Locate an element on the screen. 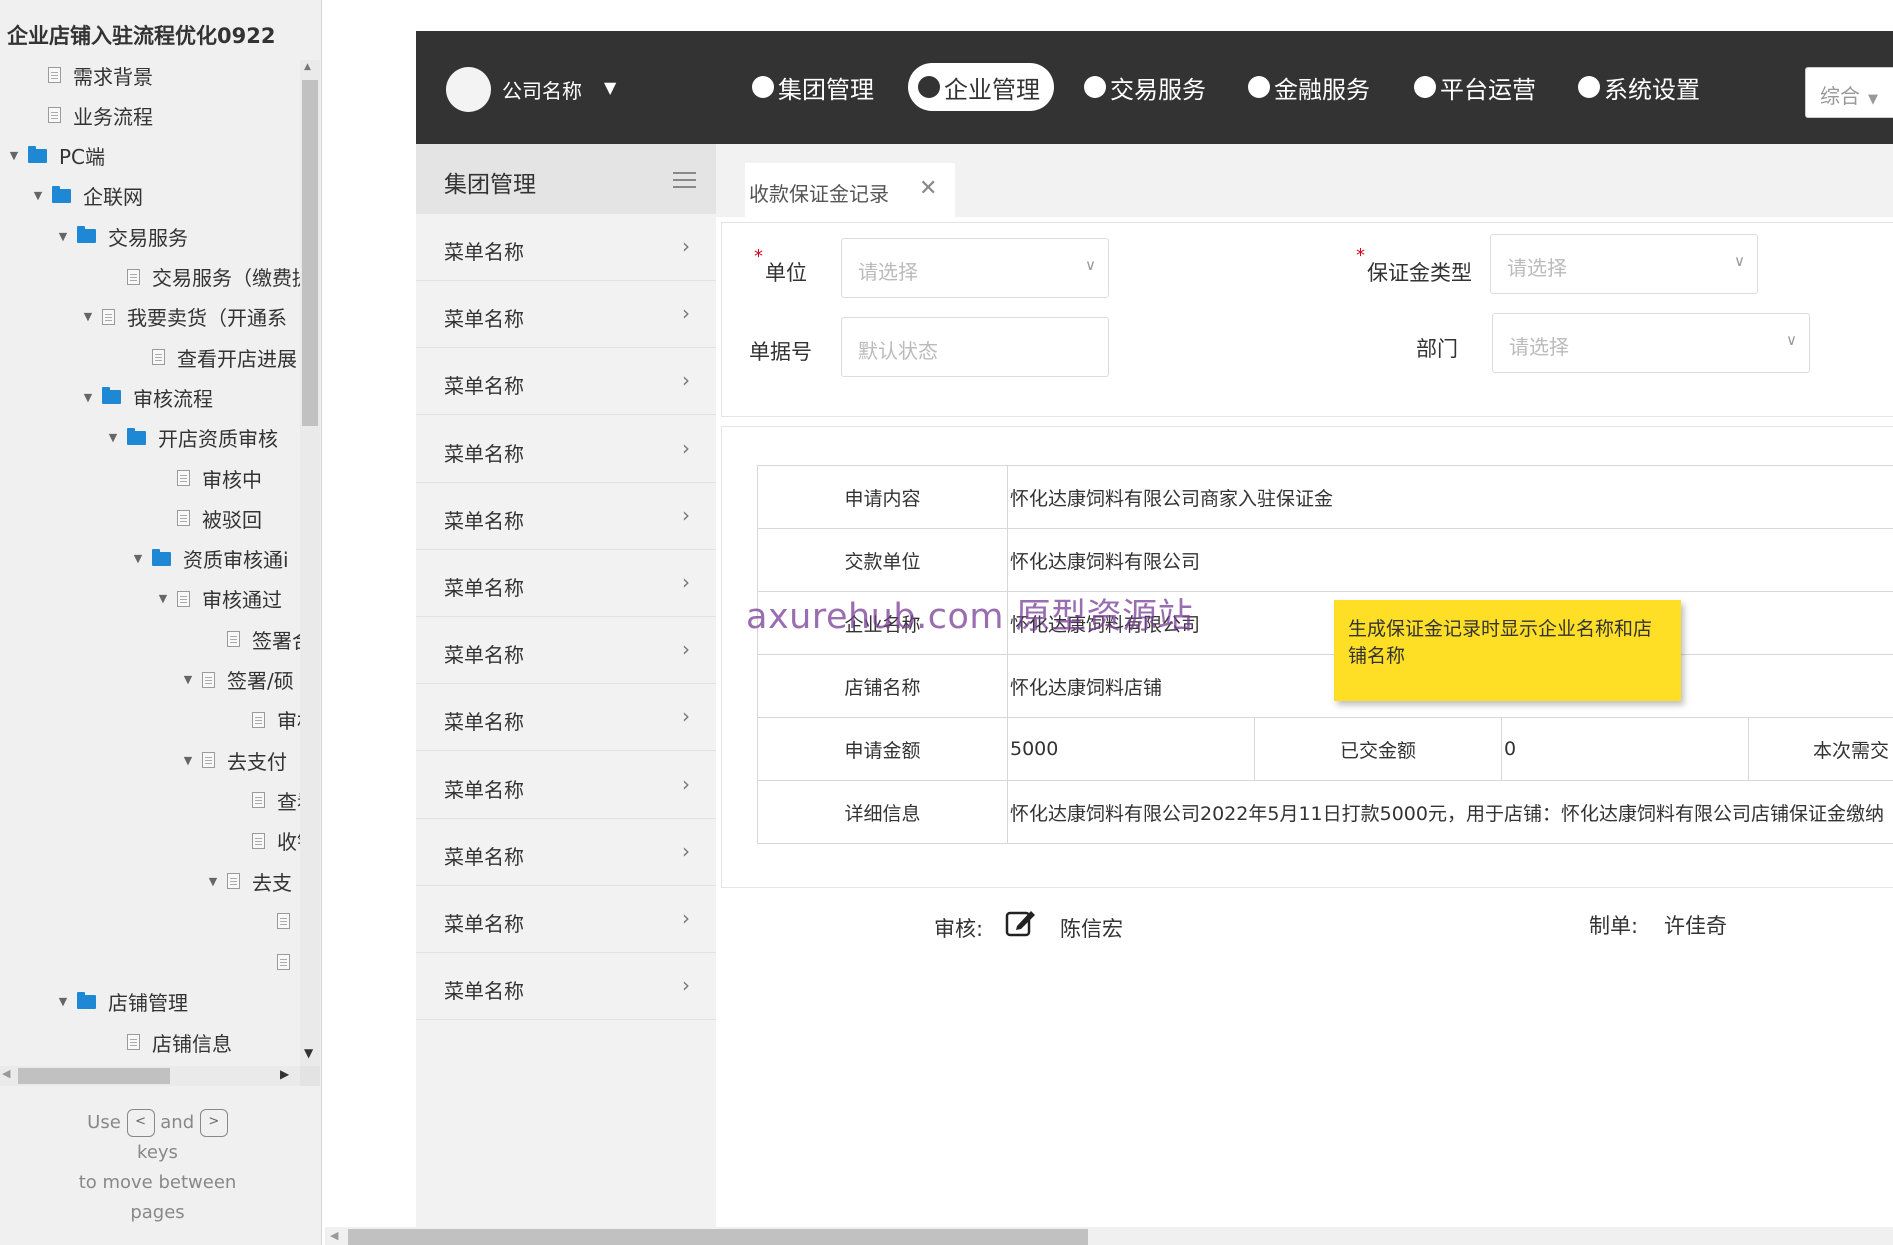 This screenshot has width=1893, height=1245. outline-page-item: 查看 is located at coordinates (265, 800).